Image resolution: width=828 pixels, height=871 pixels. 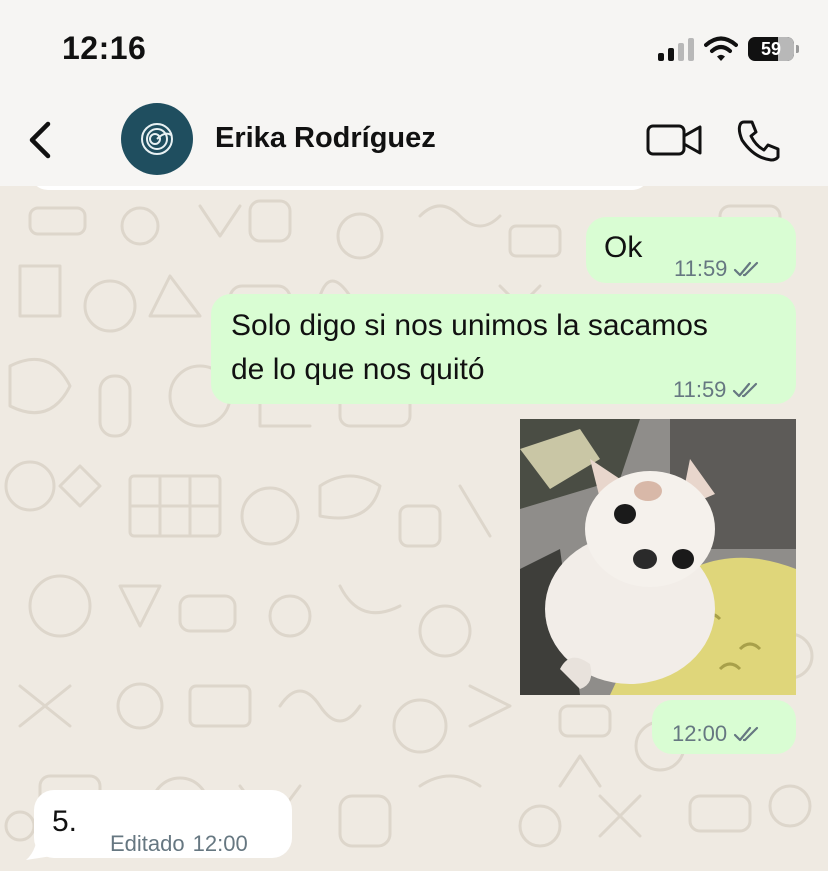 What do you see at coordinates (771, 48) in the screenshot?
I see `battery-level: 59` at bounding box center [771, 48].